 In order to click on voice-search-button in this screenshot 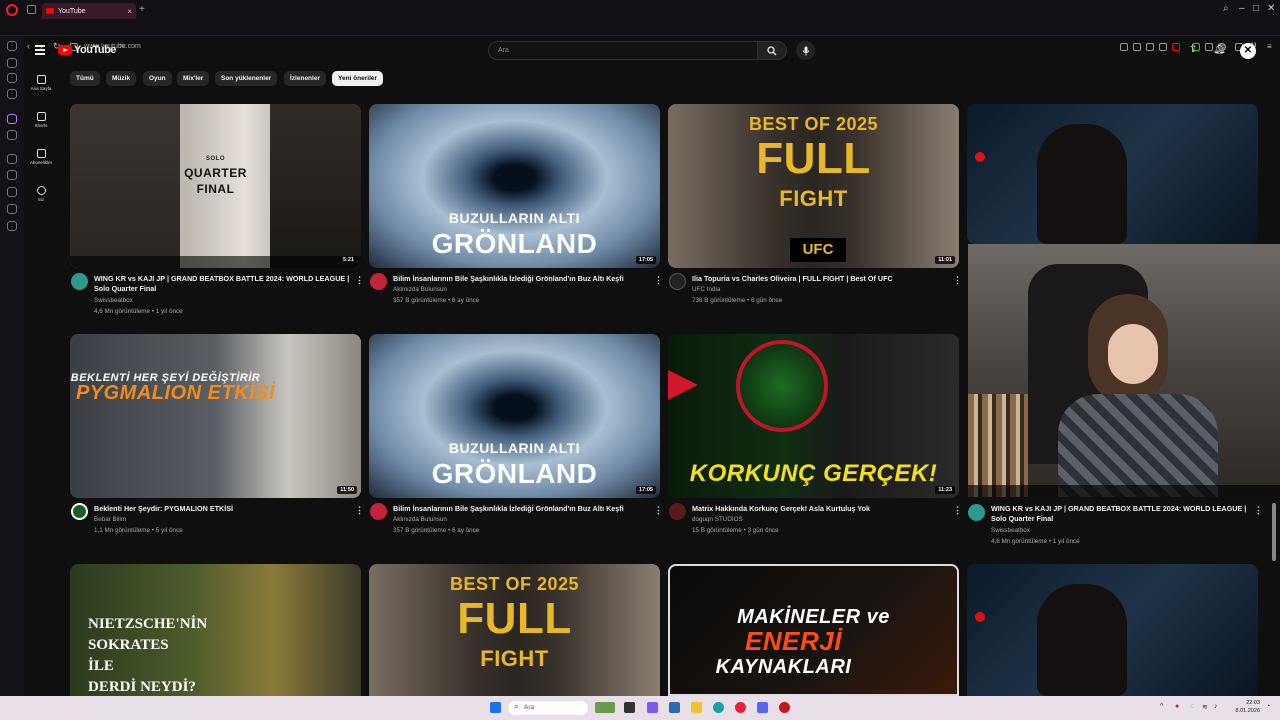, I will do `click(805, 50)`.